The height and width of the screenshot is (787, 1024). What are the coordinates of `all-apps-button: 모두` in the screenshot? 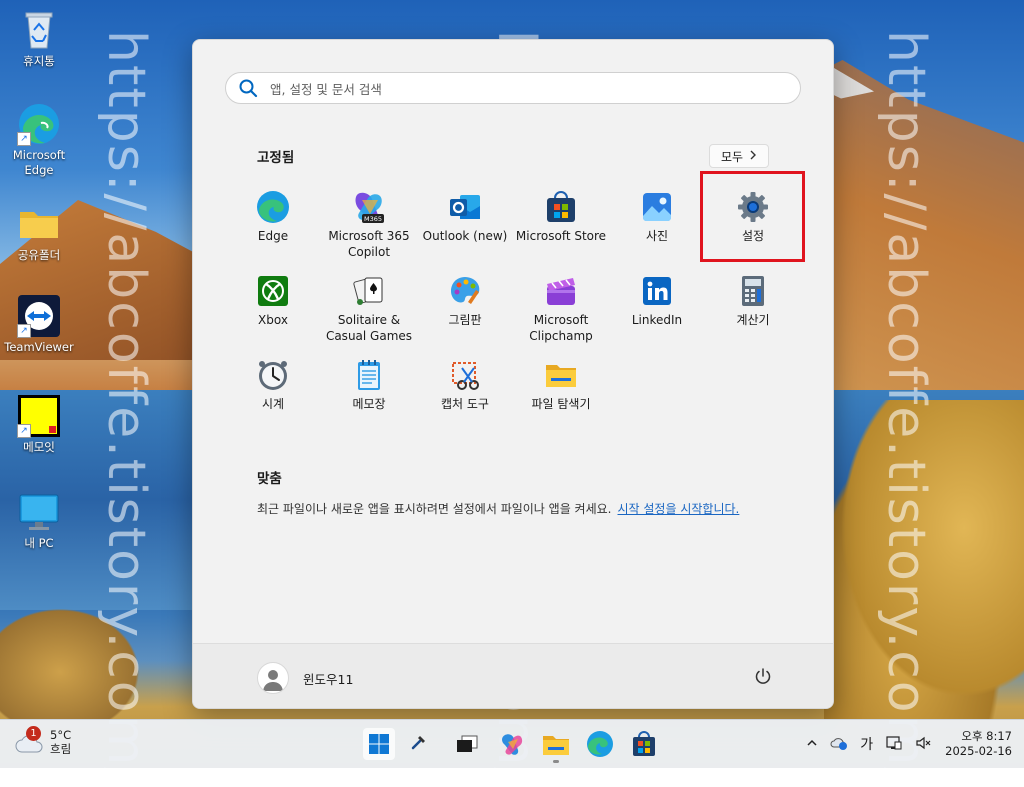 It's located at (739, 156).